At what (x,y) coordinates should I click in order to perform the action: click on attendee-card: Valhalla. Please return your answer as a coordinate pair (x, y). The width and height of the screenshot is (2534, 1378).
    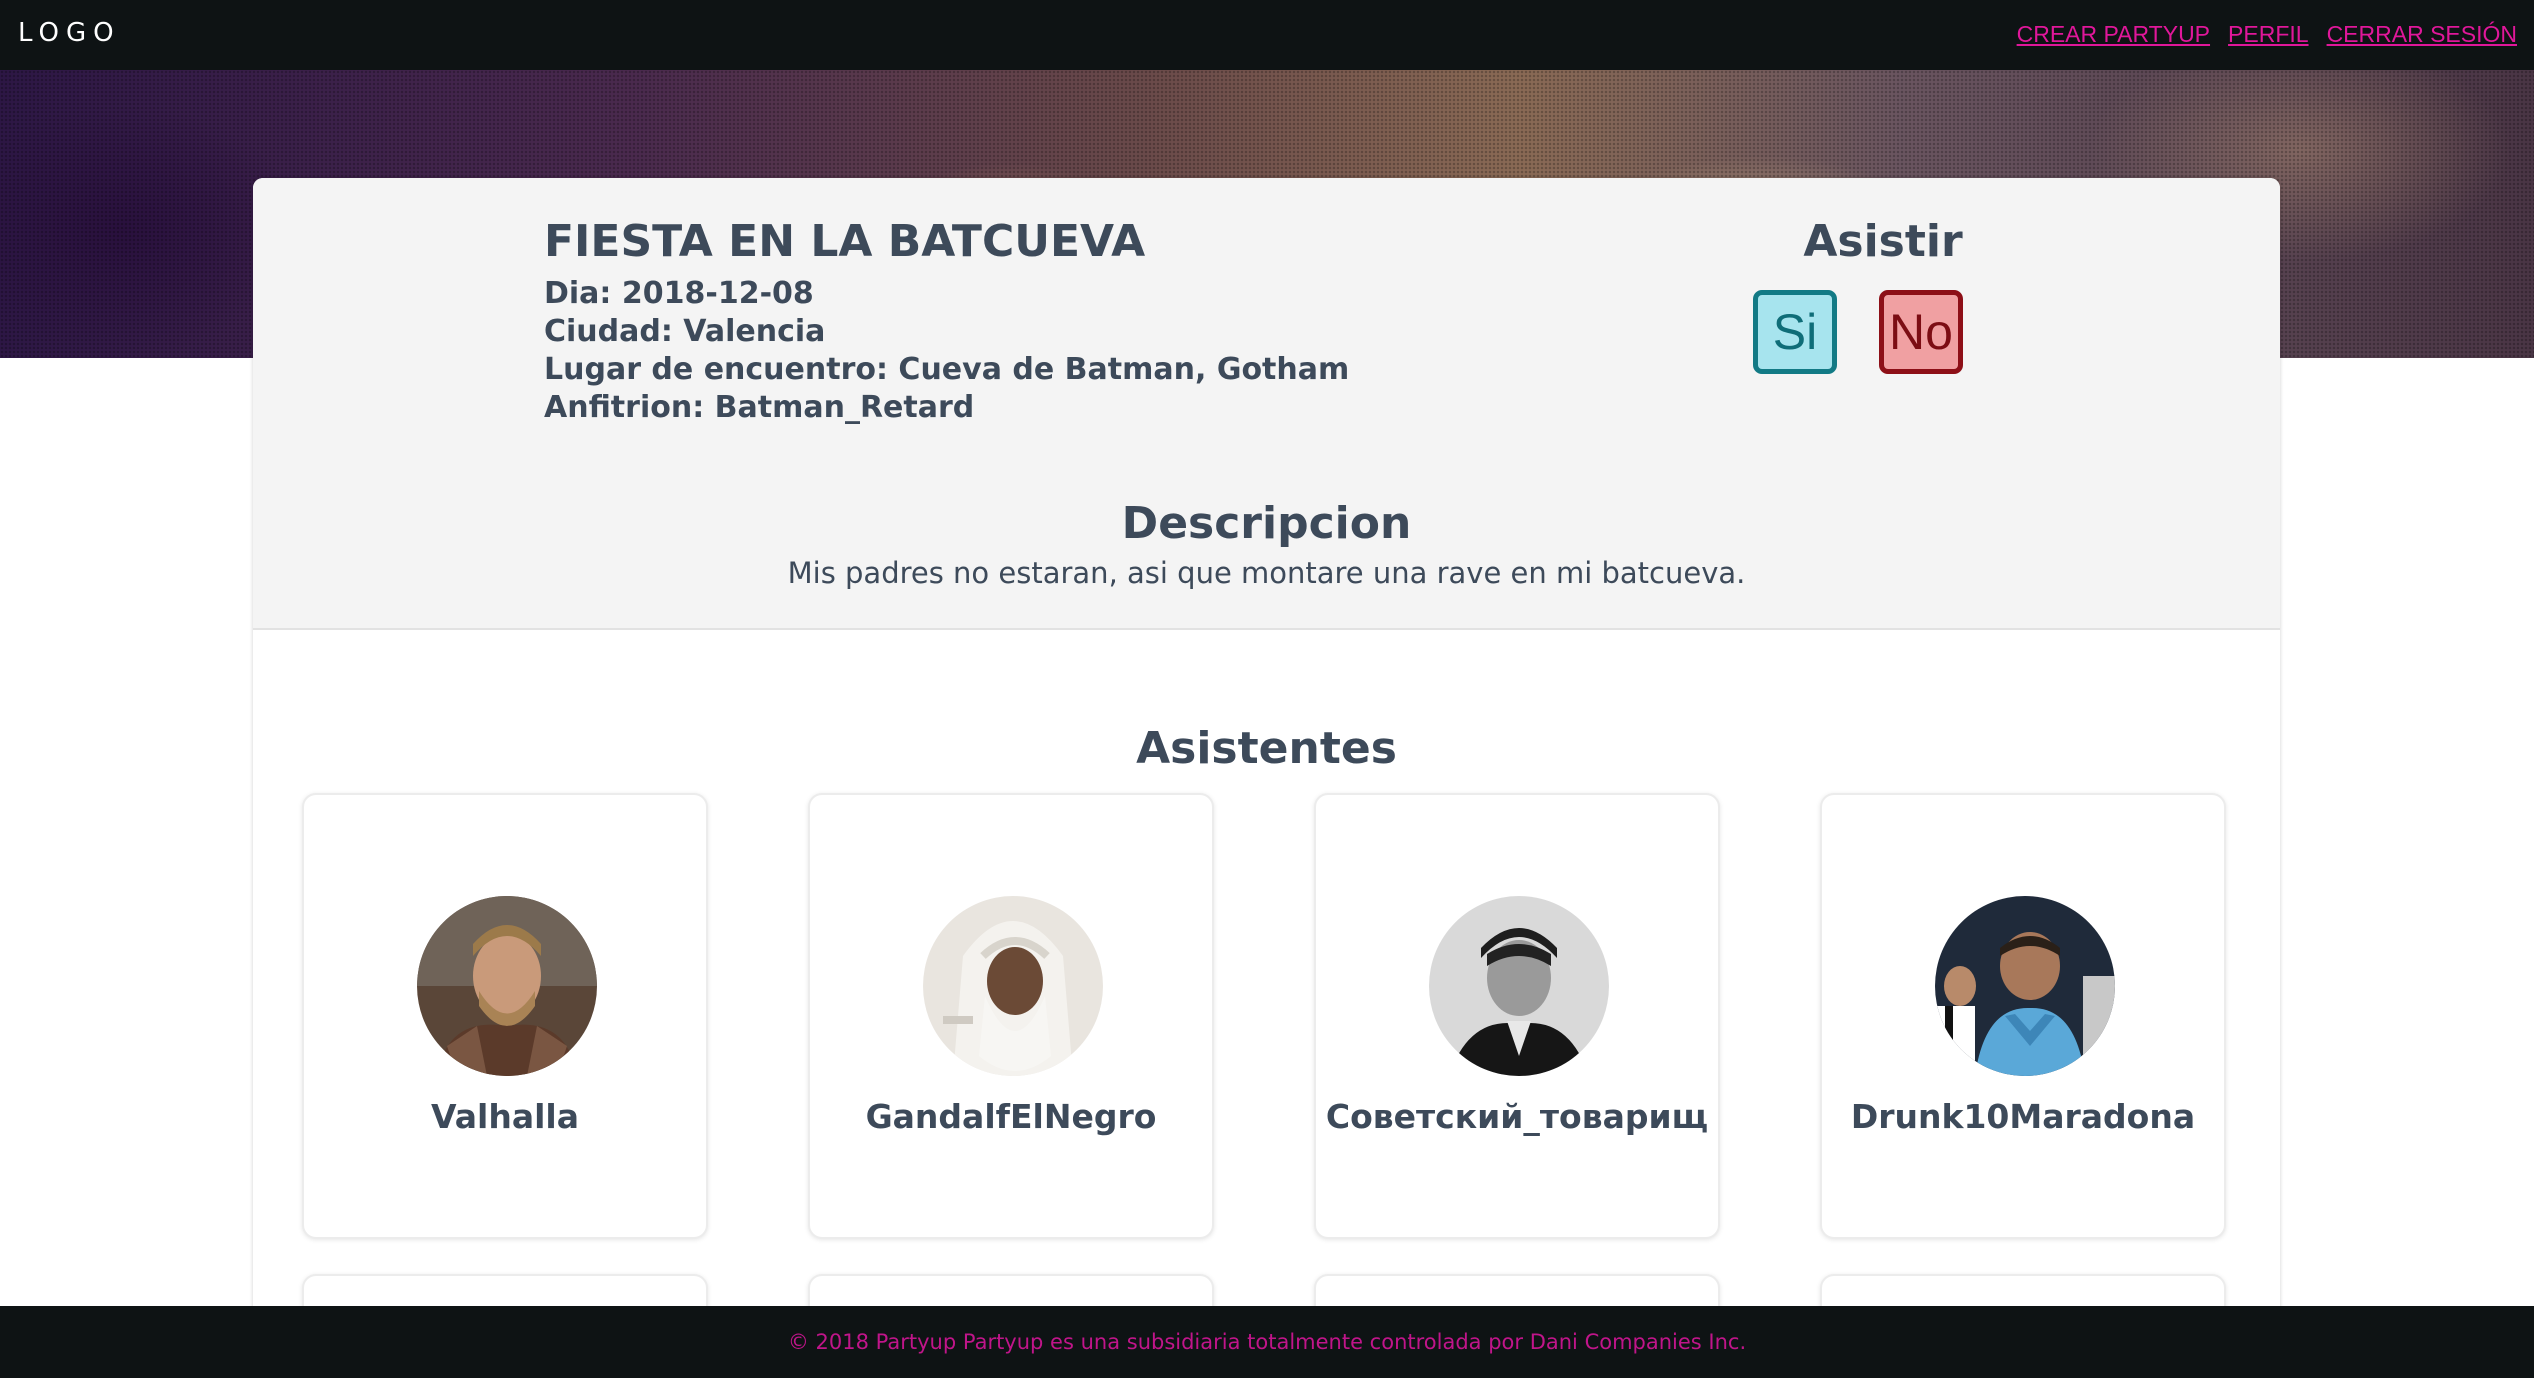
    Looking at the image, I should click on (505, 1016).